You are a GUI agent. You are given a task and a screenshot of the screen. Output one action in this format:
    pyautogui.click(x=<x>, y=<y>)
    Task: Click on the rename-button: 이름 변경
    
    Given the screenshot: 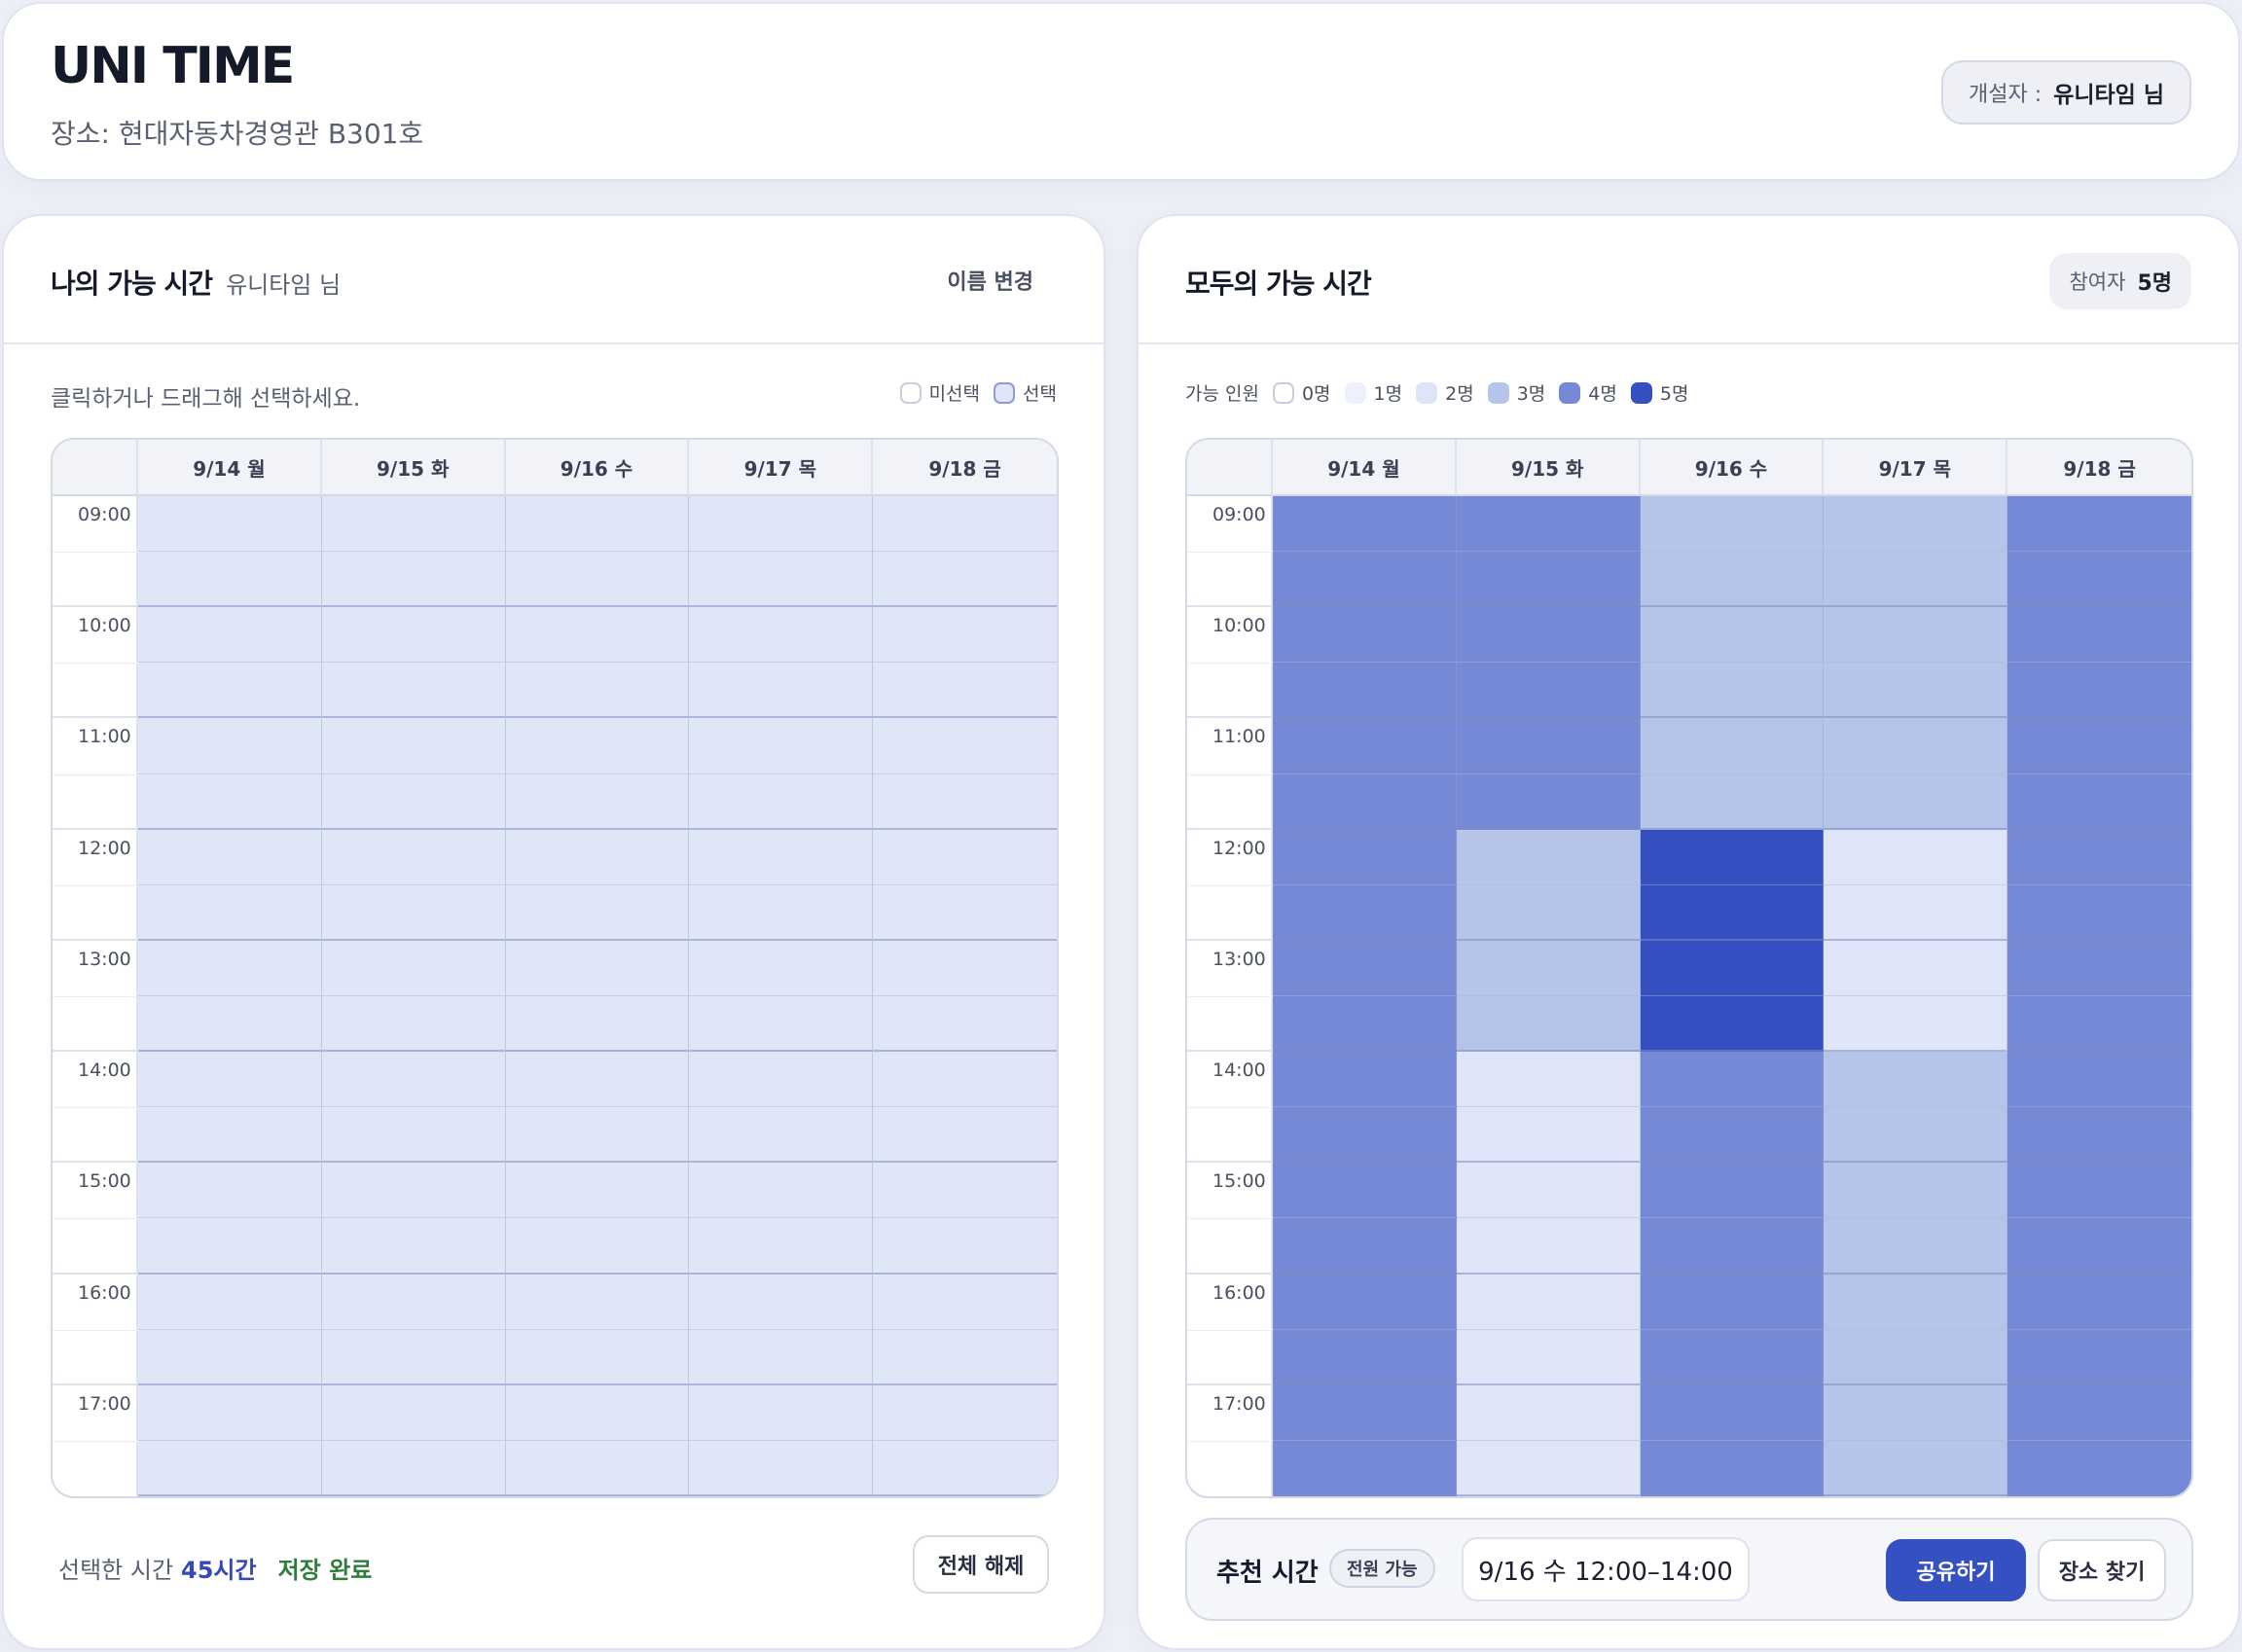 What is the action you would take?
    pyautogui.click(x=990, y=280)
    